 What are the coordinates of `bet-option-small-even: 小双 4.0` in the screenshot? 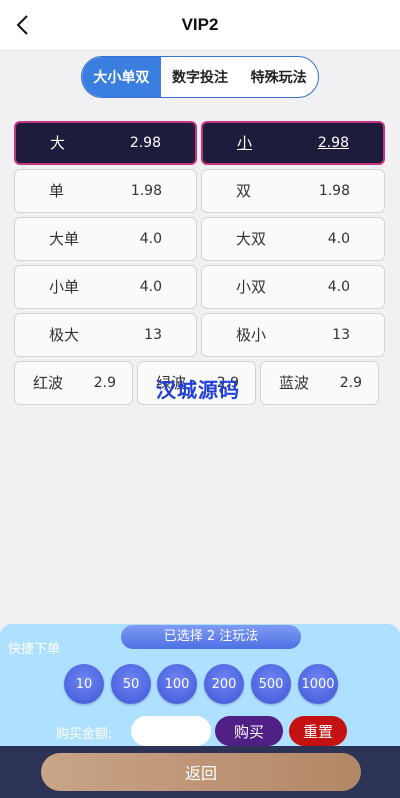 It's located at (293, 287).